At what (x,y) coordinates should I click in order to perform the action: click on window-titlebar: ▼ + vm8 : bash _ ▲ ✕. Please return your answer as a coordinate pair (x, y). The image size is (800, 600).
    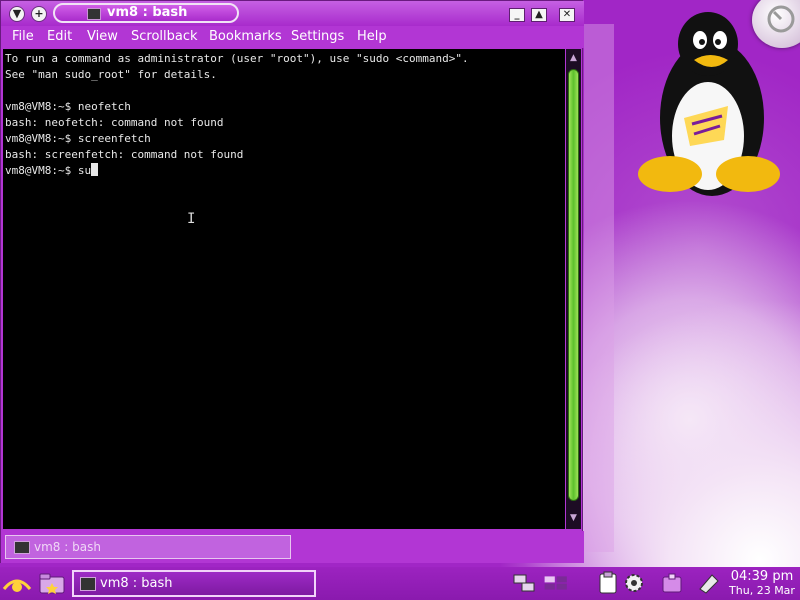
    Looking at the image, I should click on (292, 13).